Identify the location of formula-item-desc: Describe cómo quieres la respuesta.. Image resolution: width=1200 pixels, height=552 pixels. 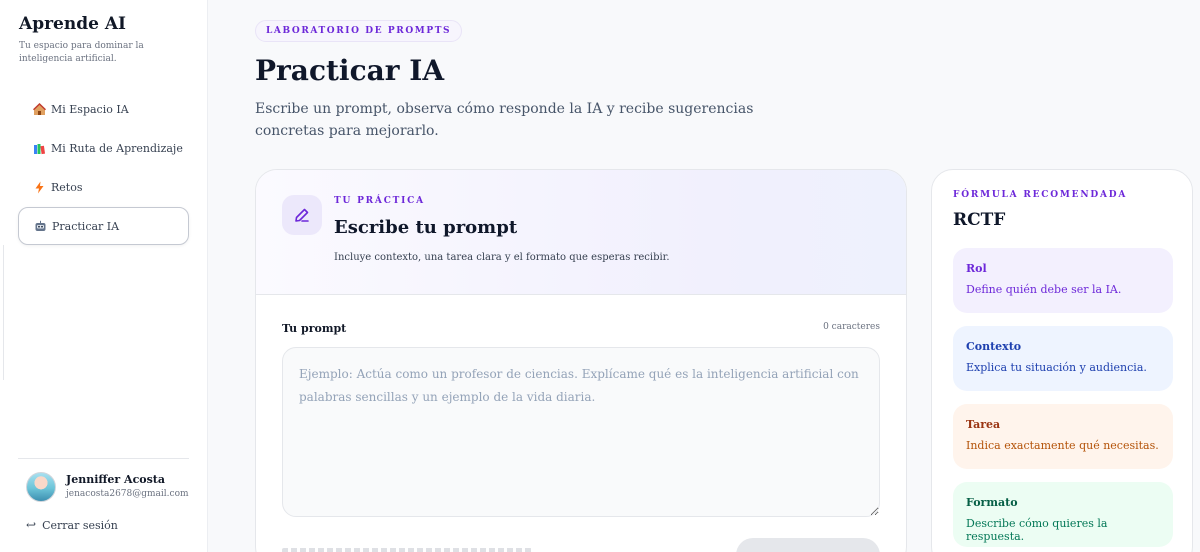
(1037, 530).